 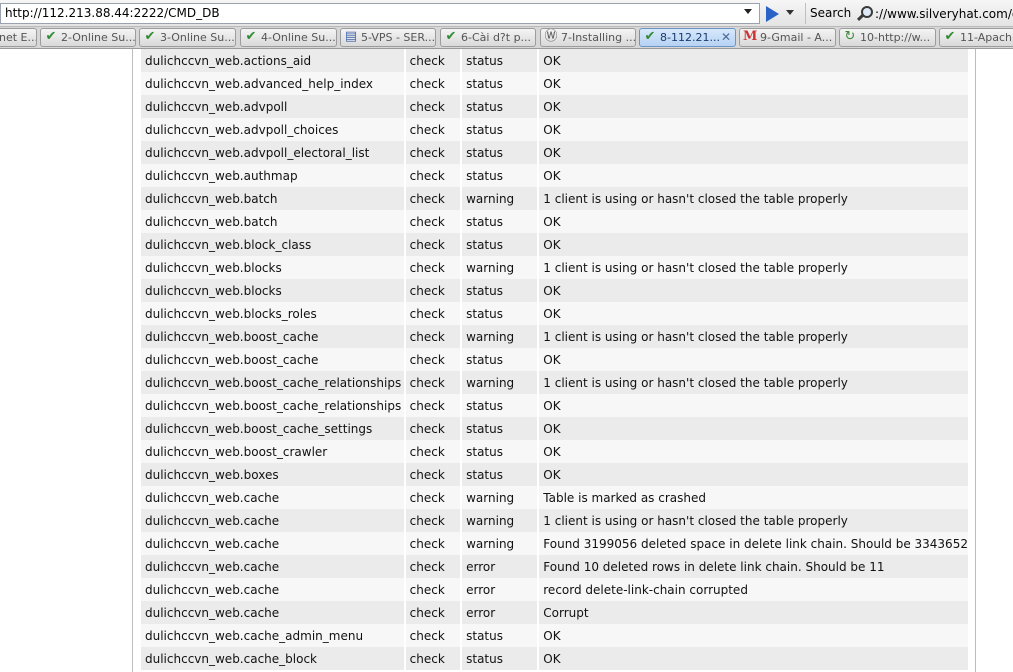 What do you see at coordinates (790, 12) in the screenshot?
I see `chevron-down-icon` at bounding box center [790, 12].